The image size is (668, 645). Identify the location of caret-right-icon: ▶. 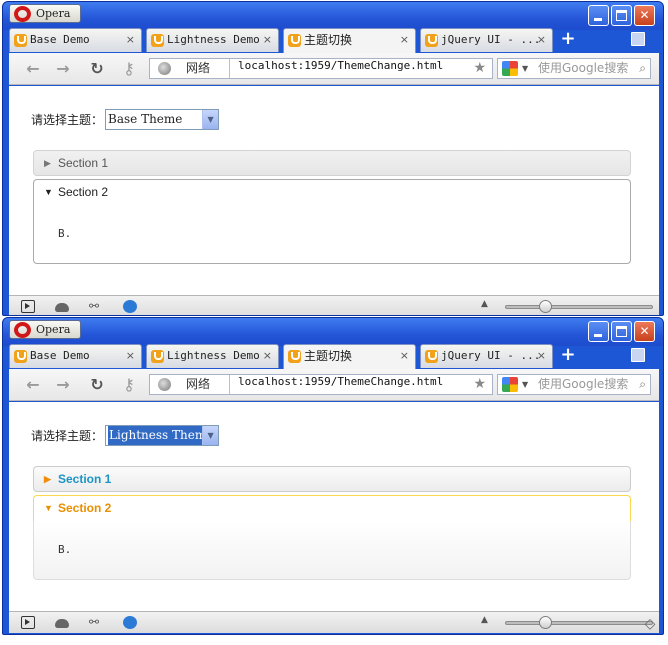
(47, 163).